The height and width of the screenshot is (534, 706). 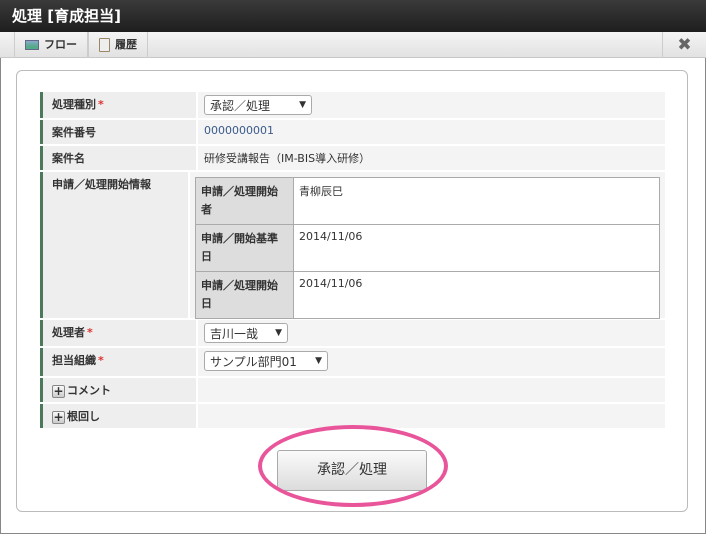 What do you see at coordinates (74, 104) in the screenshot?
I see `process-type-label: 処理種別` at bounding box center [74, 104].